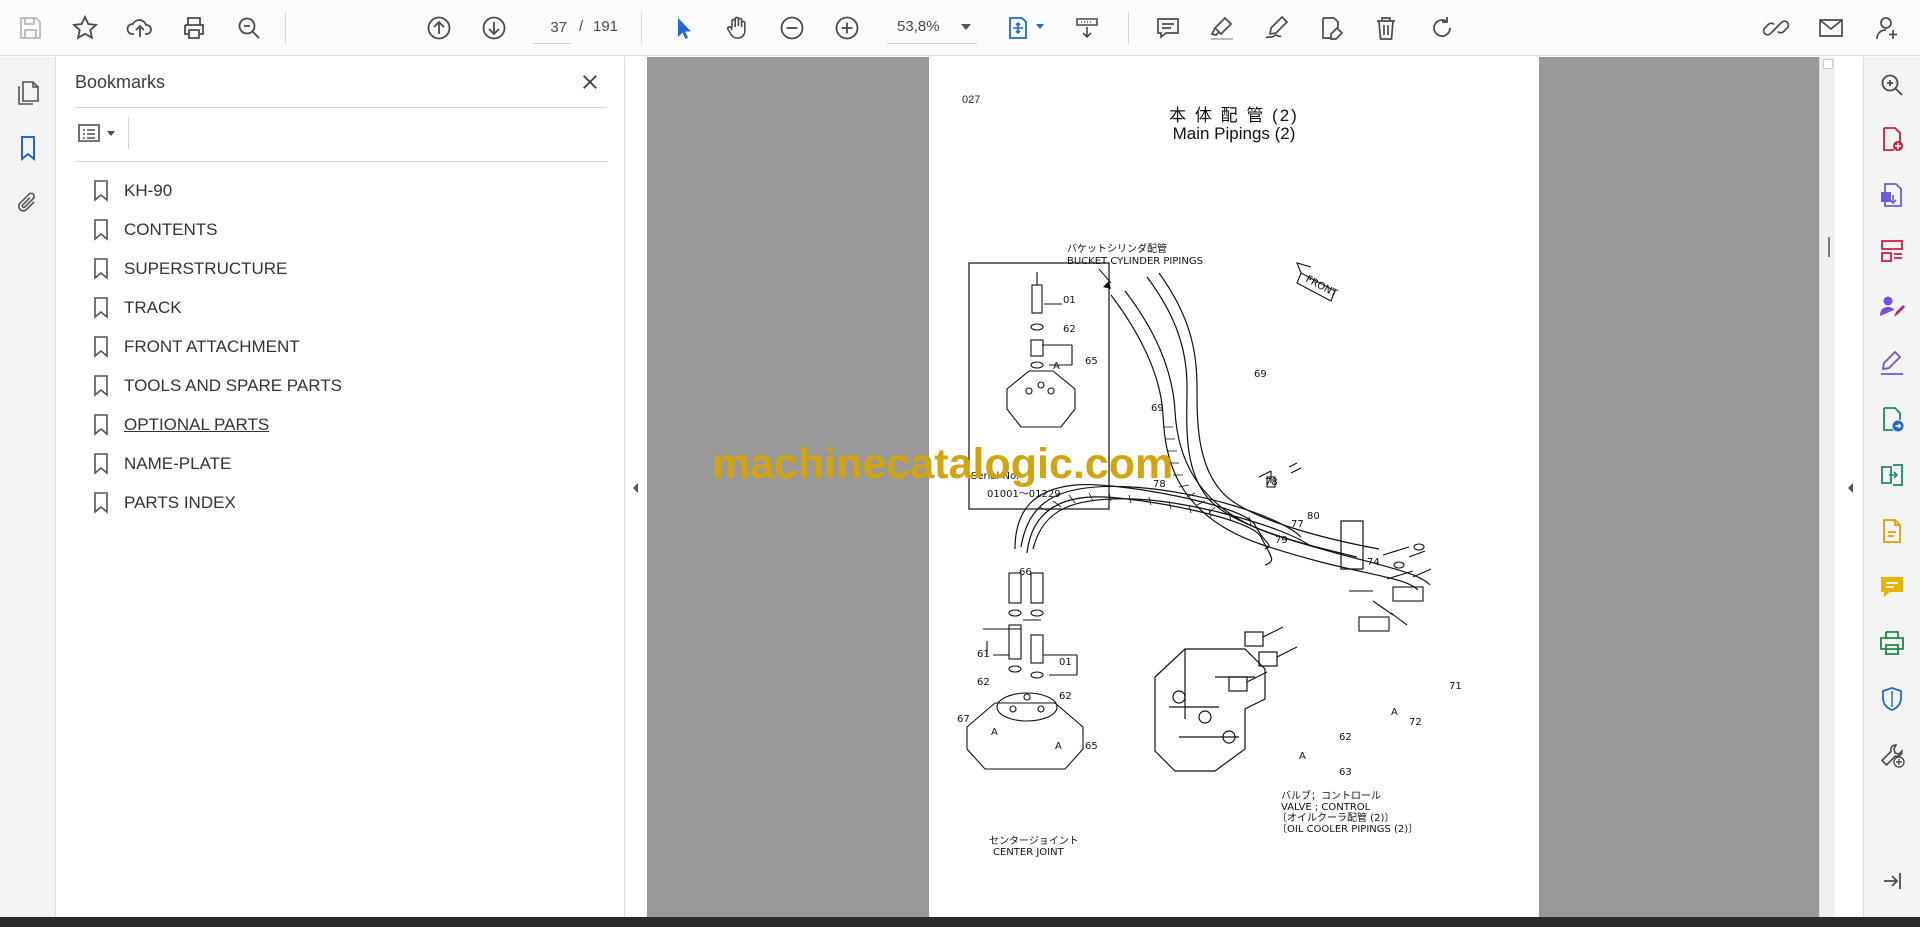 This screenshot has width=1920, height=927. Describe the element at coordinates (1892, 475) in the screenshot. I see `combine-files-icon` at that location.